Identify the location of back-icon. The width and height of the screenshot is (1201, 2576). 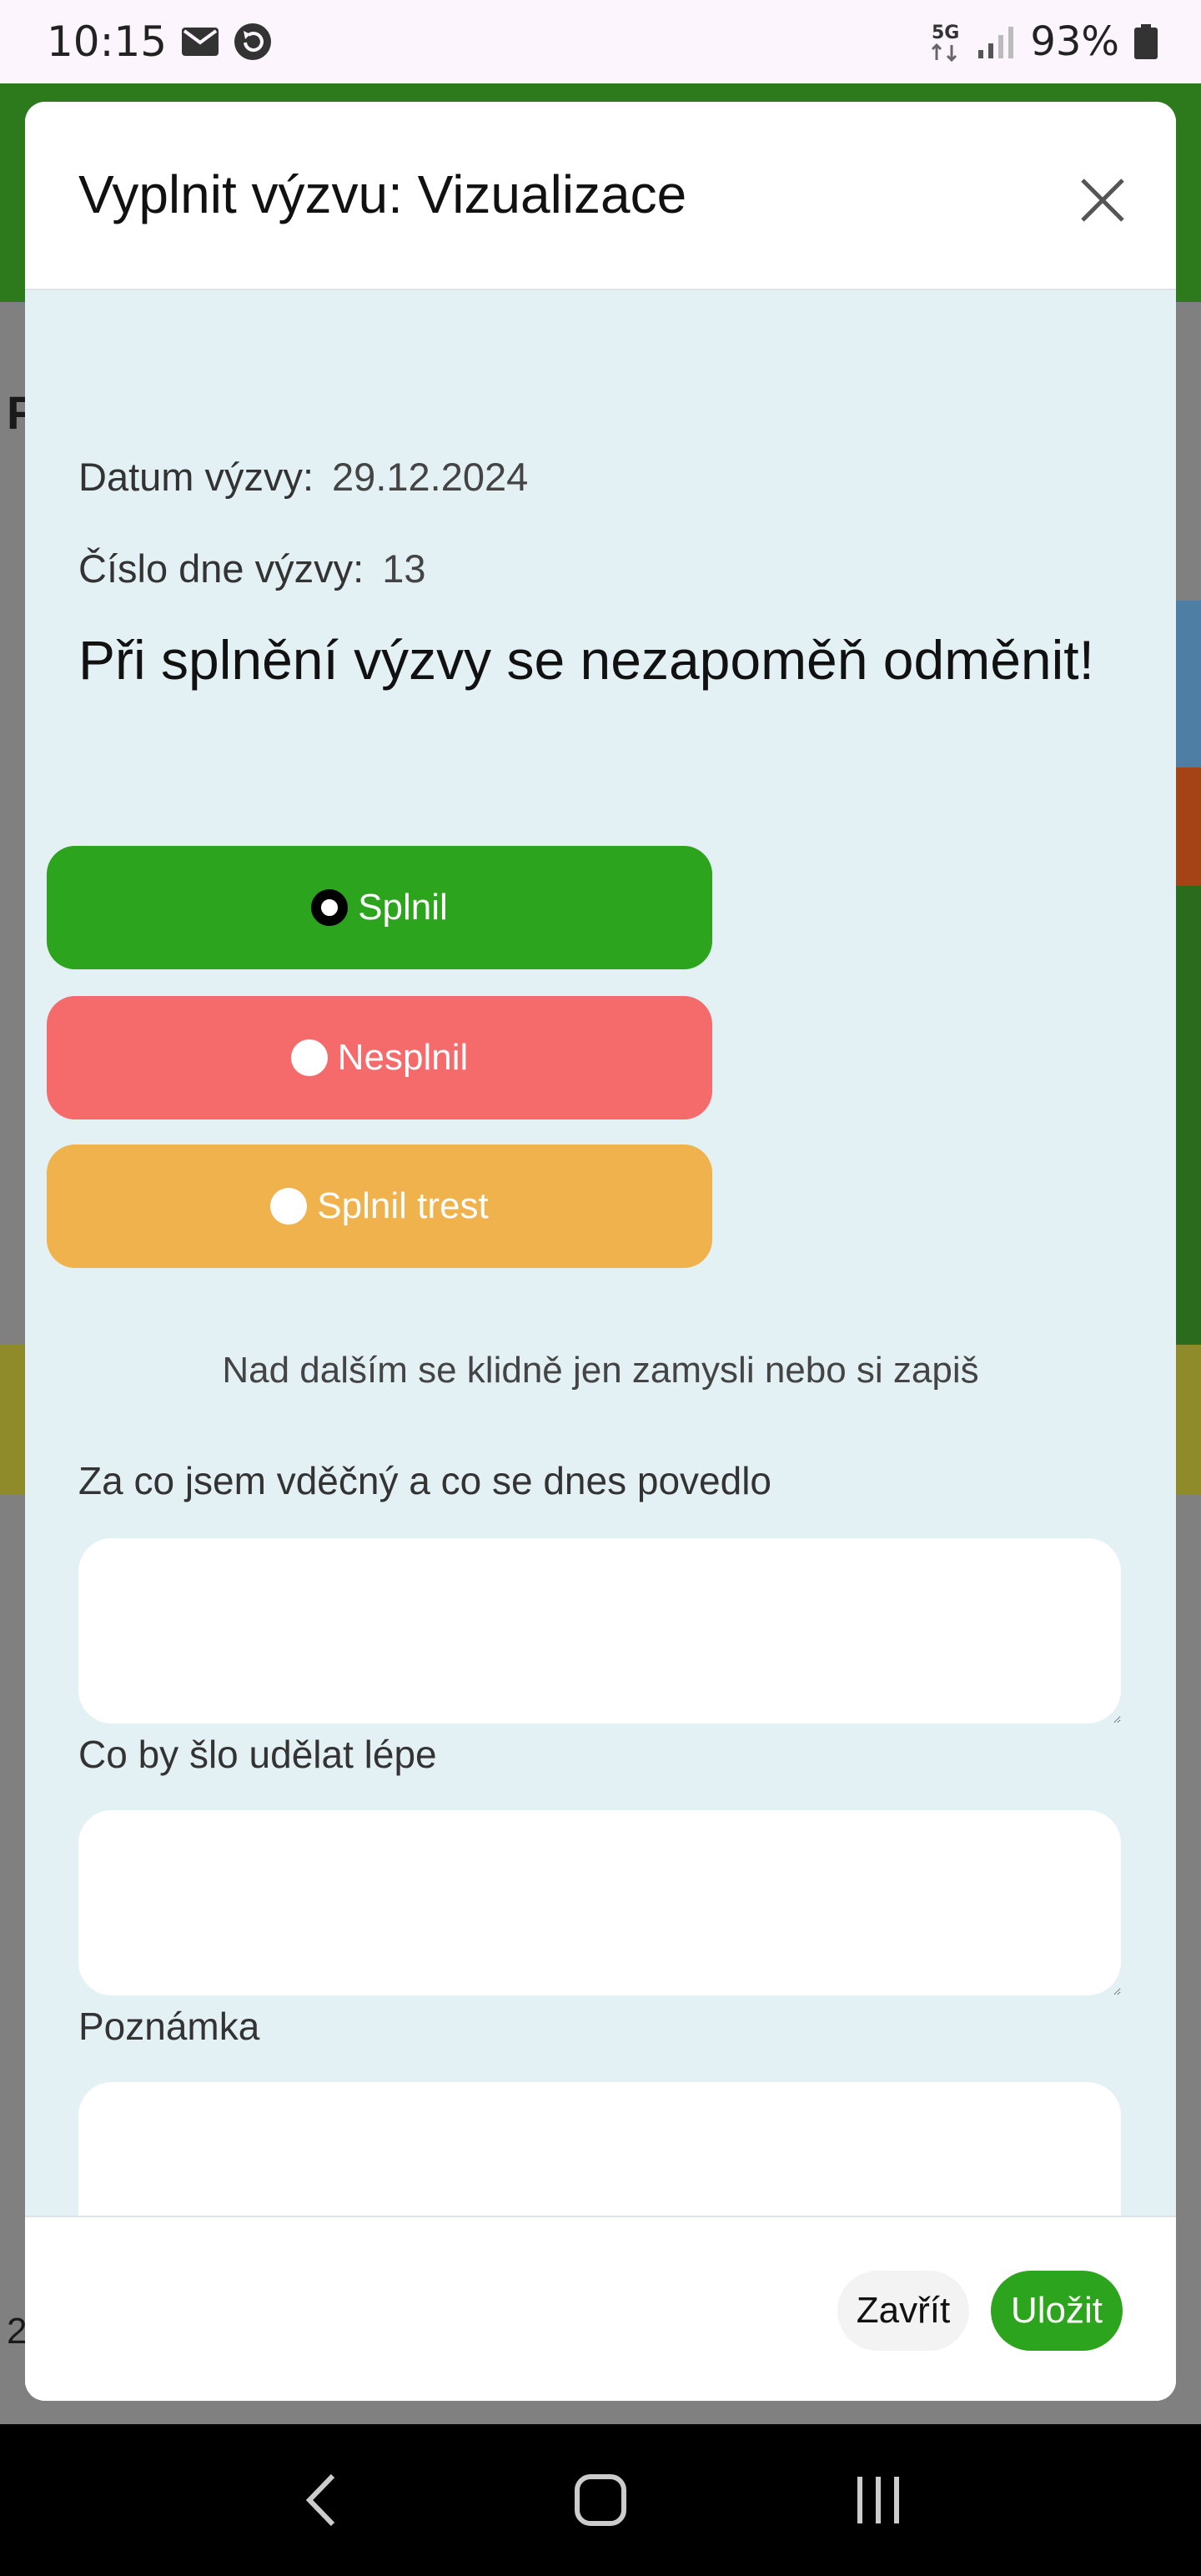
(320, 2500).